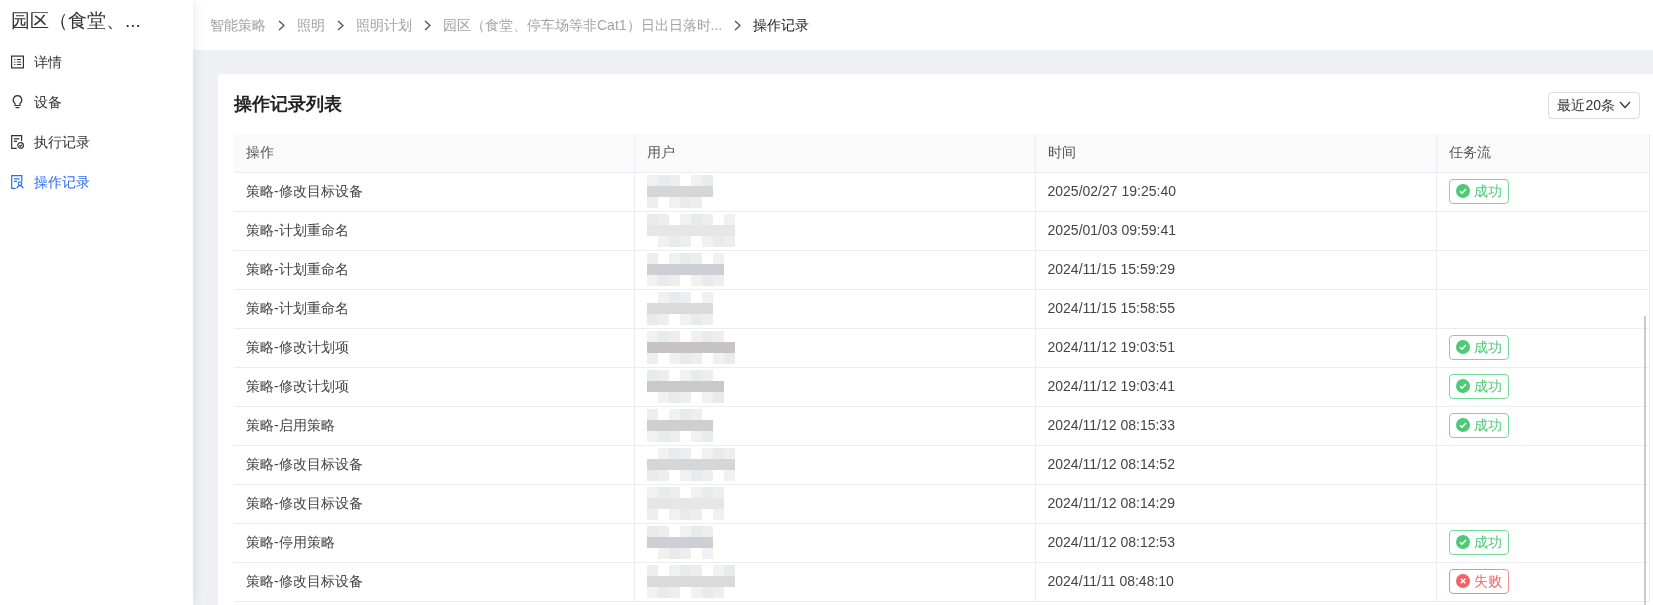  Describe the element at coordinates (1594, 105) in the screenshot. I see `range-dropdown: 最近20条` at that location.